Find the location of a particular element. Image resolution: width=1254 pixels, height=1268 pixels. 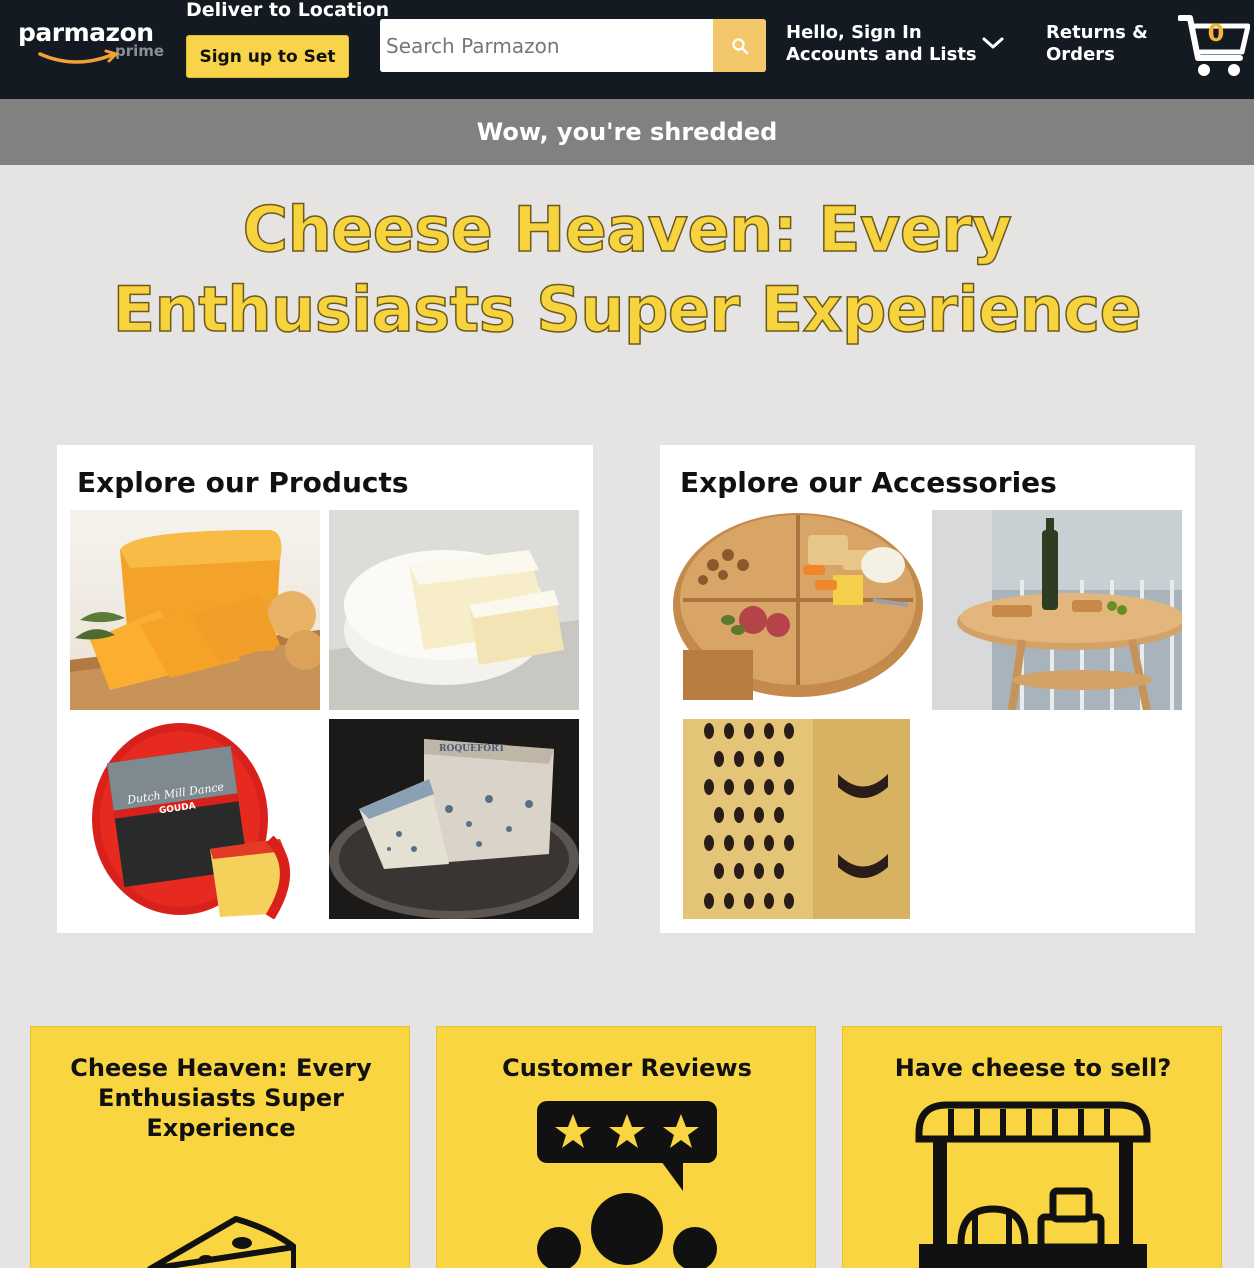

info-card-title: Have cheese to sell? is located at coordinates (1033, 1068).